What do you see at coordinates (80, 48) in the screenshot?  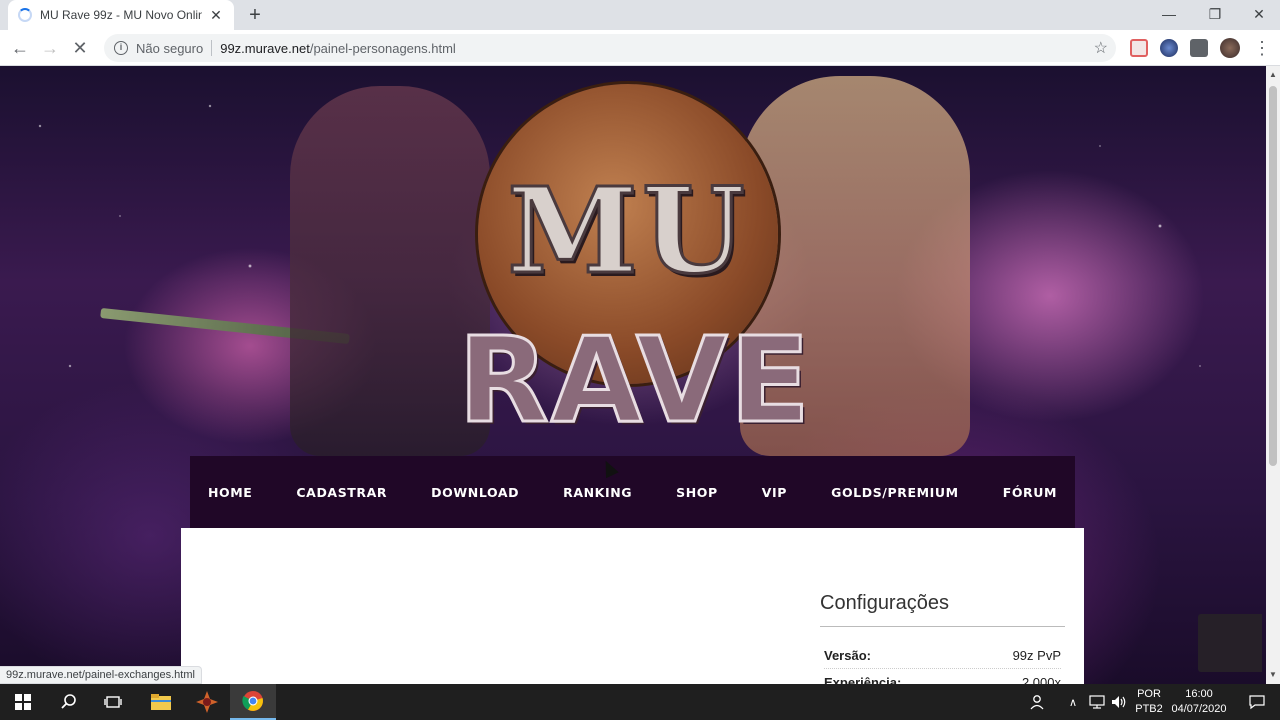 I see `stop-loading-icon: ✕` at bounding box center [80, 48].